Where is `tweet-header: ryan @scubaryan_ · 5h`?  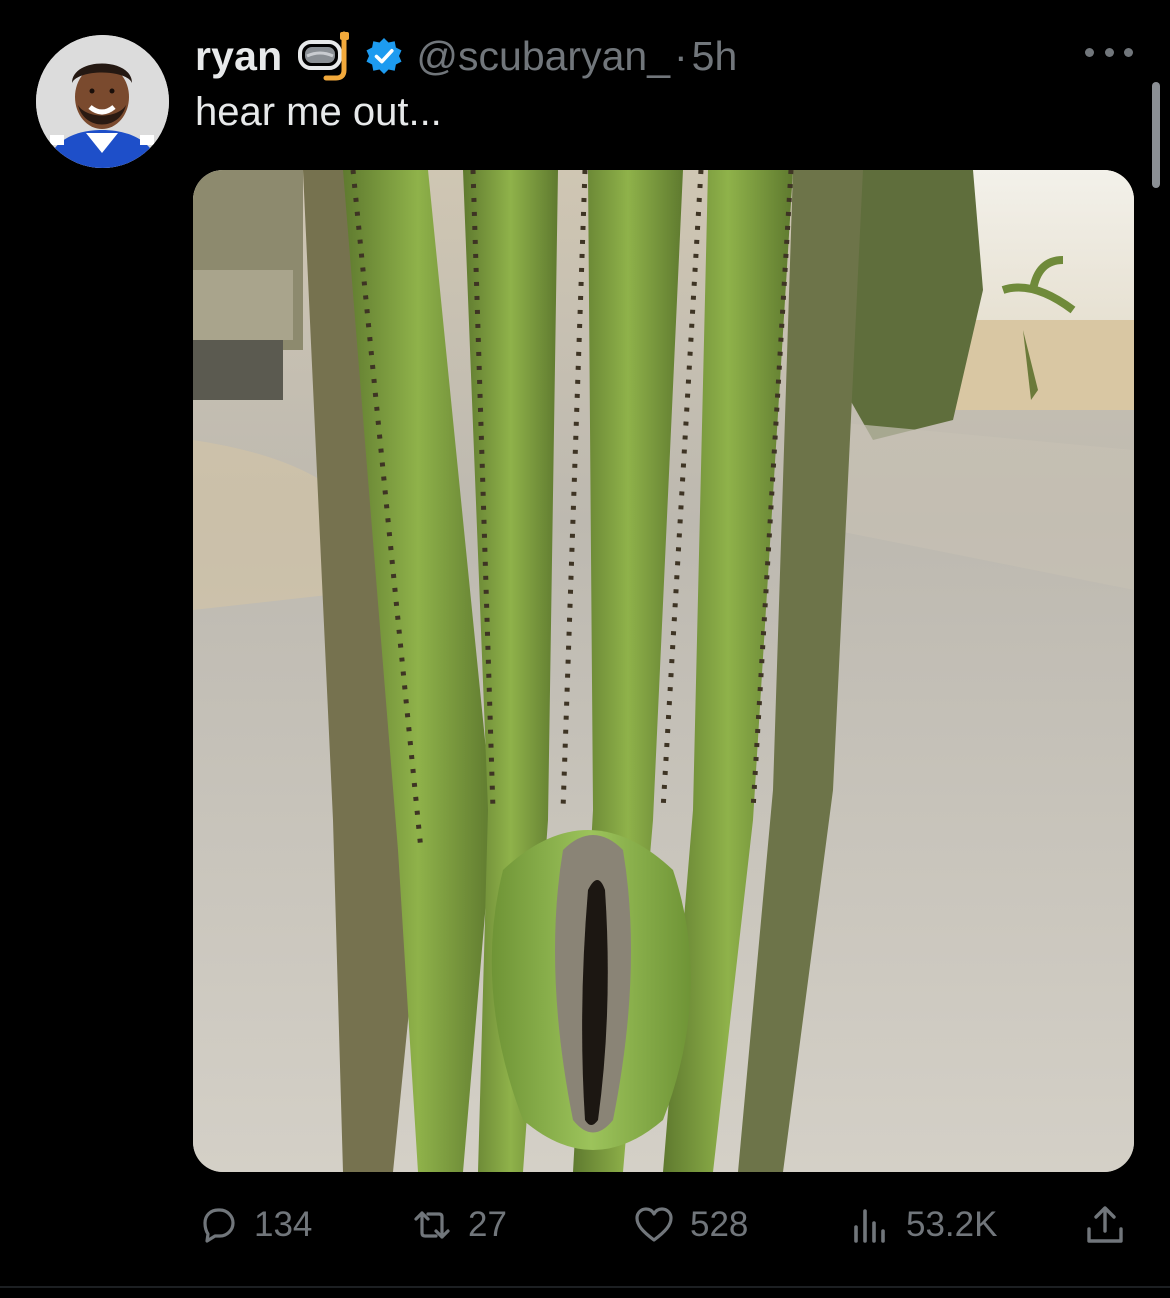 tweet-header: ryan @scubaryan_ · 5h is located at coordinates (466, 56).